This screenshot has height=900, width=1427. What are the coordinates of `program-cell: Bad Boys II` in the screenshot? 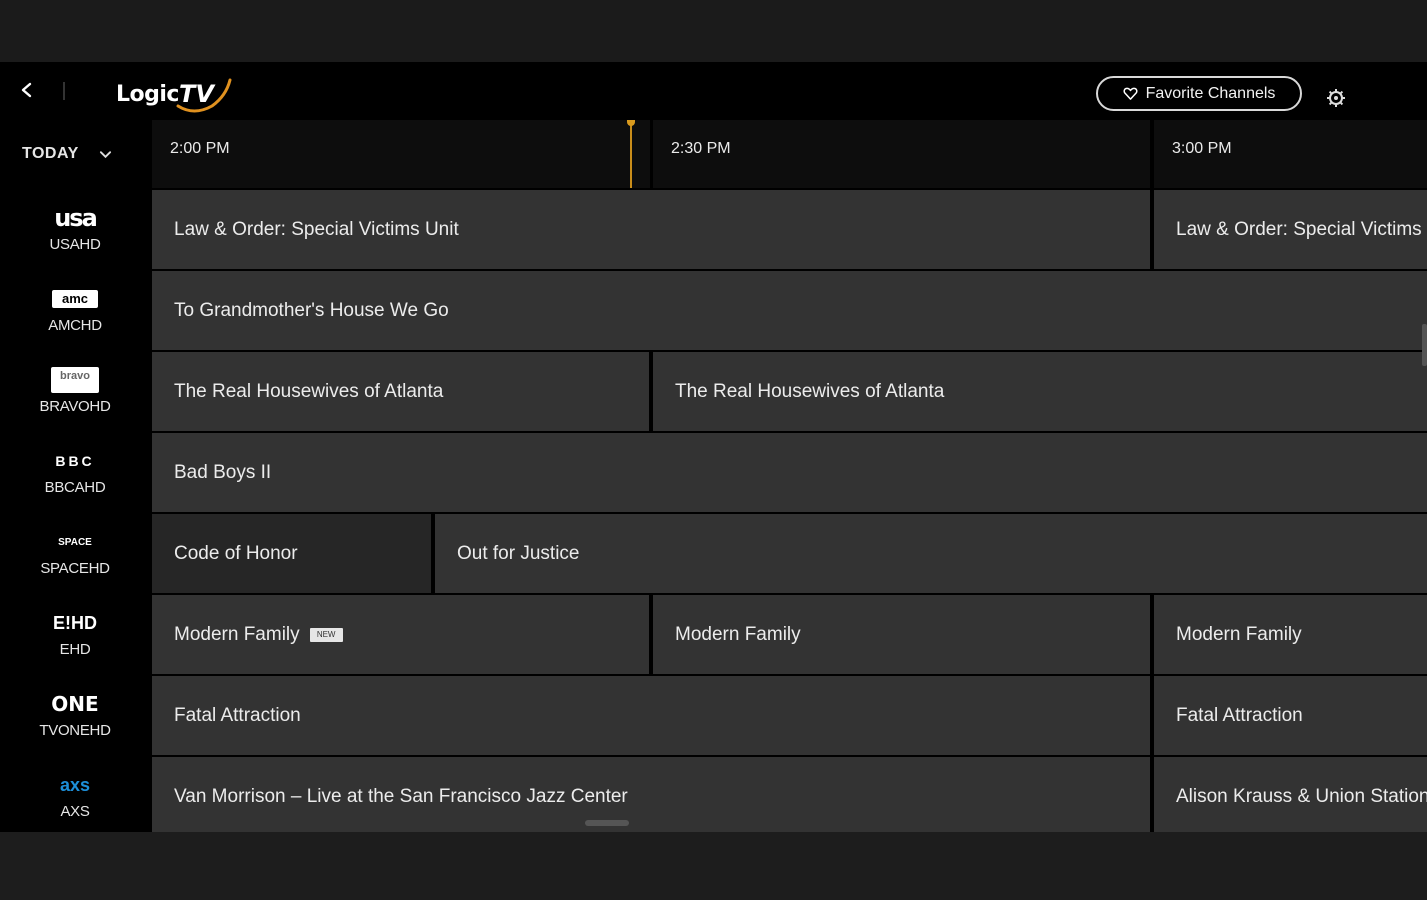 It's located at (789, 472).